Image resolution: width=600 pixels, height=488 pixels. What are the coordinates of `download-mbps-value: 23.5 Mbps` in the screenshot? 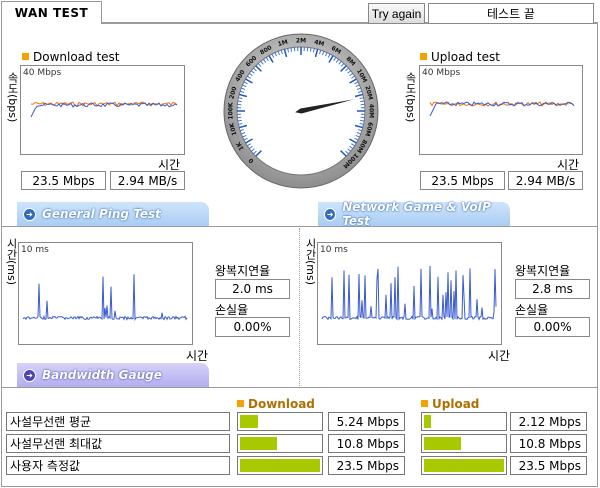 It's located at (63, 180).